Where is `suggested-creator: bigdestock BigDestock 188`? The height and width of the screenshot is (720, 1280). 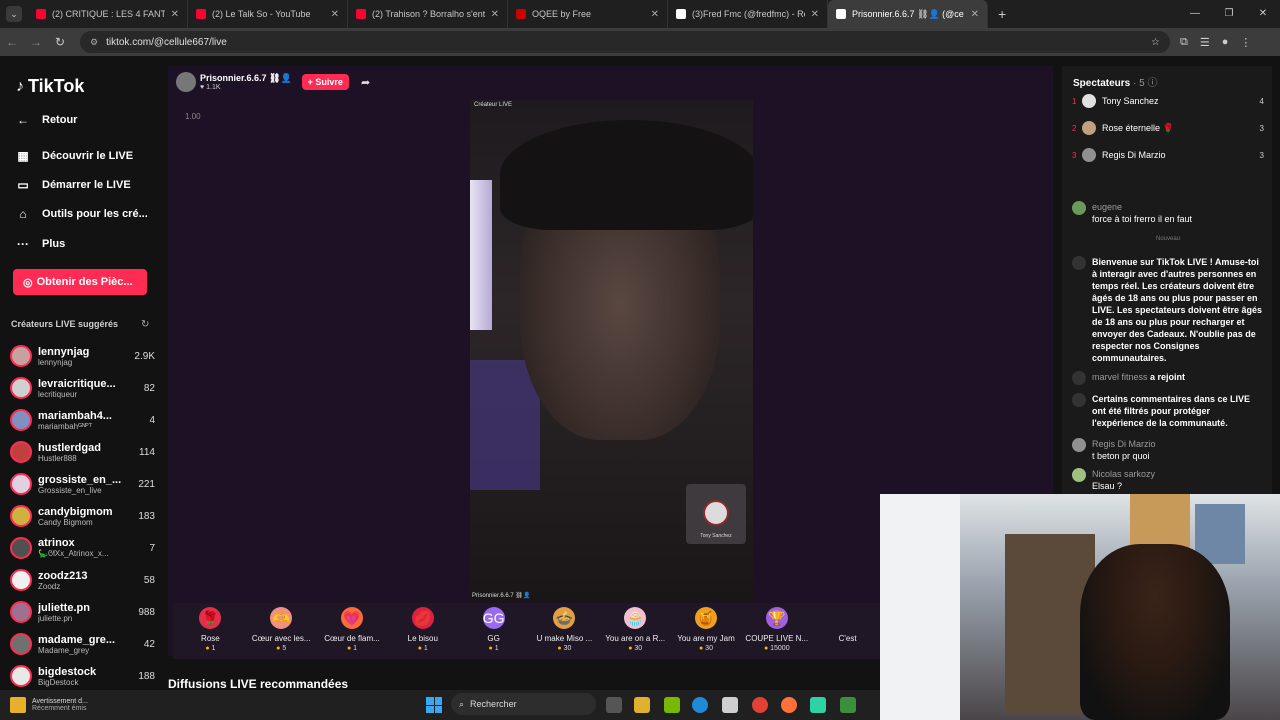 suggested-creator: bigdestock BigDestock 188 is located at coordinates (82, 676).